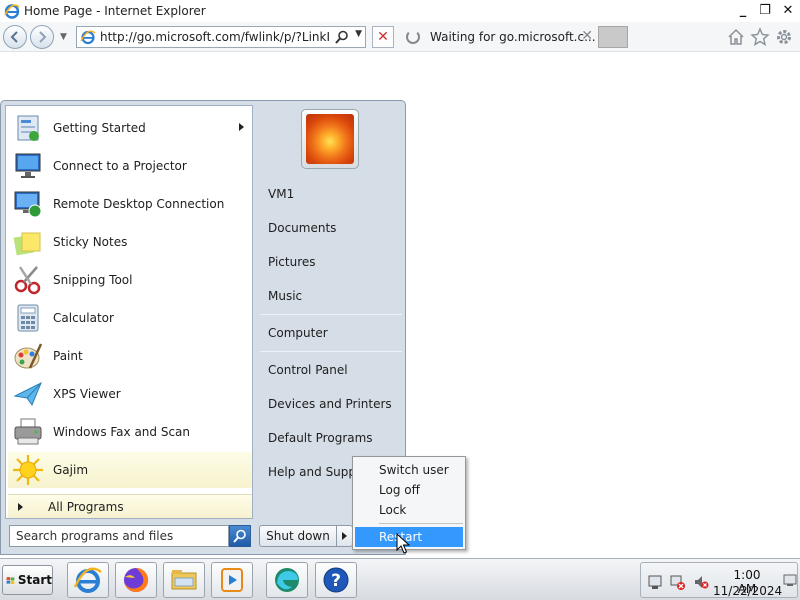 The width and height of the screenshot is (800, 600). What do you see at coordinates (743, 10) in the screenshot?
I see `minimize-button: _` at bounding box center [743, 10].